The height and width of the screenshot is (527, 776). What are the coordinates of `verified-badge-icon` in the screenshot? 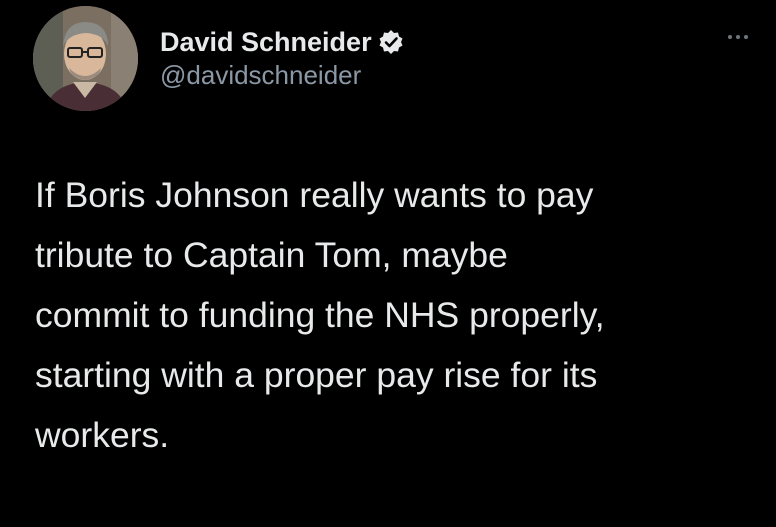 It's located at (391, 42).